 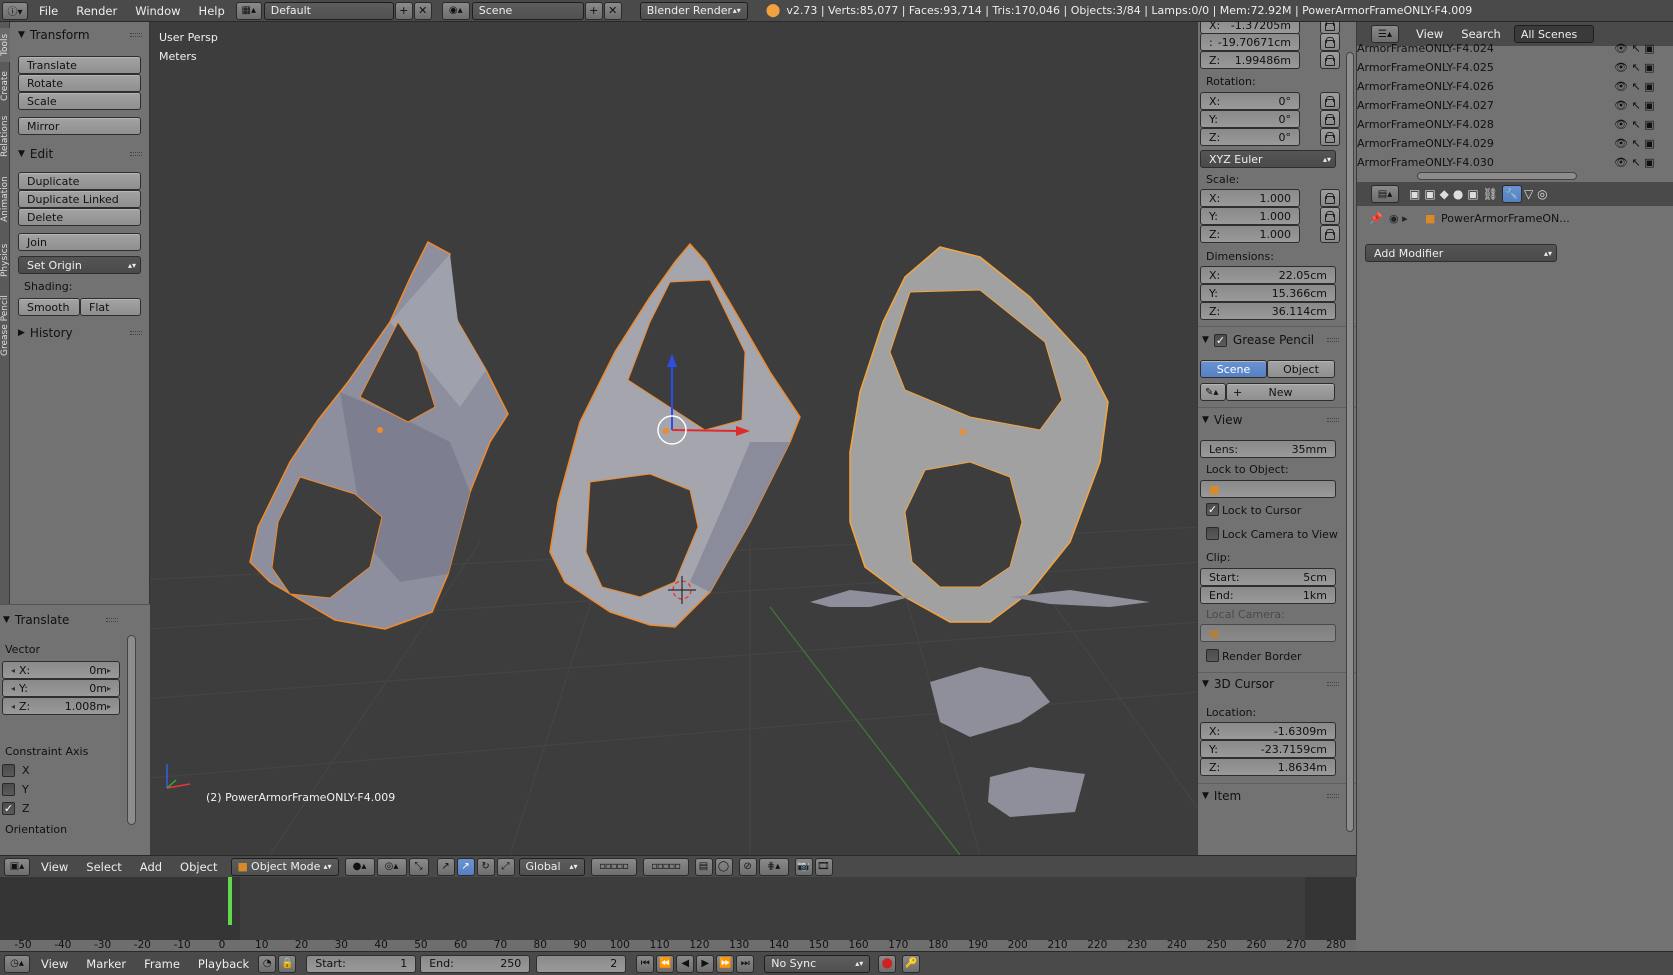 What do you see at coordinates (1350, 442) in the screenshot?
I see `sidebar-scrollbar` at bounding box center [1350, 442].